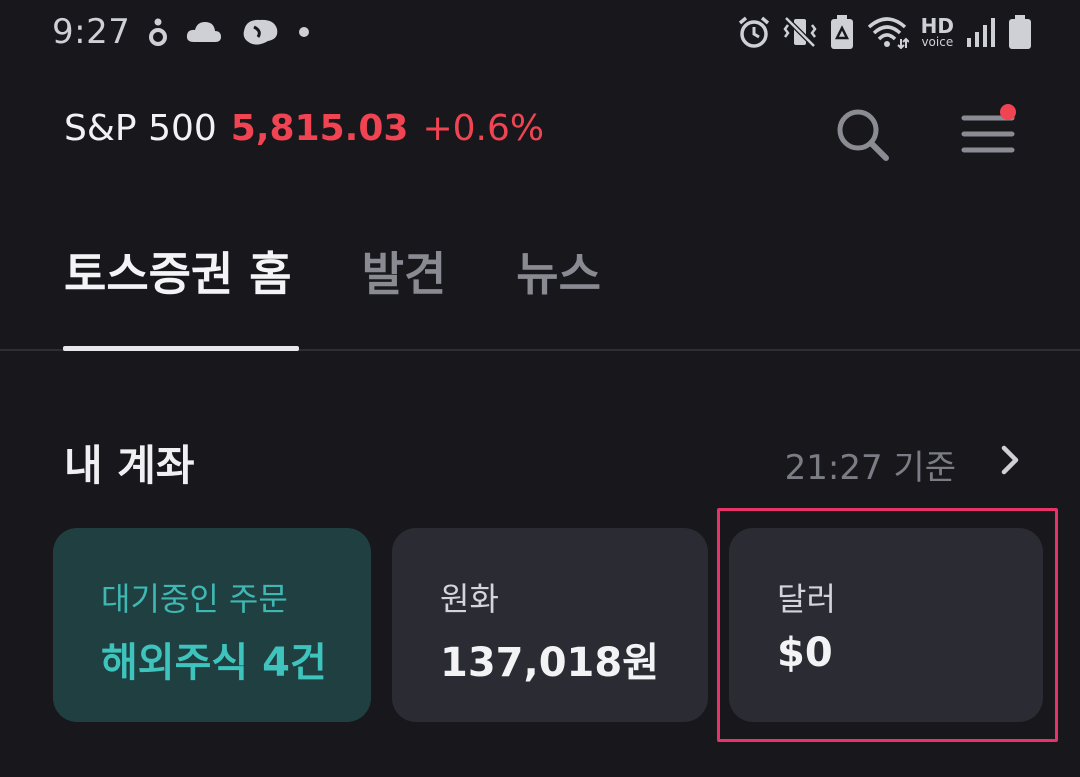  I want to click on index-name: S&P 500, so click(140, 128).